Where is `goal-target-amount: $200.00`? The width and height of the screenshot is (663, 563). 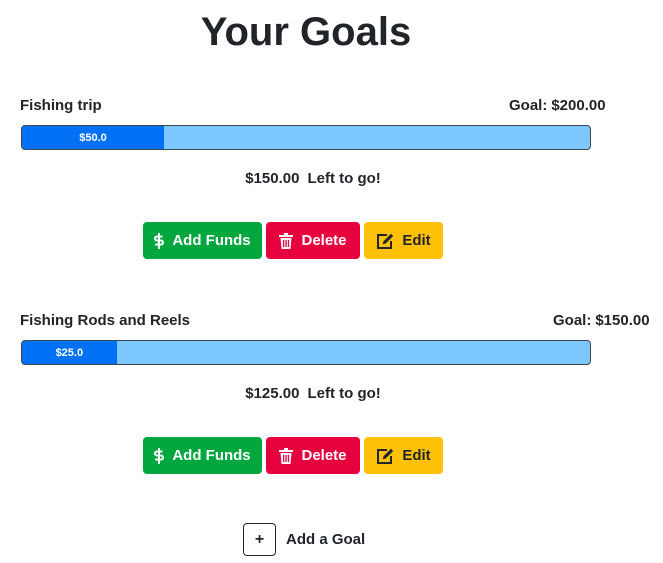 goal-target-amount: $200.00 is located at coordinates (578, 105).